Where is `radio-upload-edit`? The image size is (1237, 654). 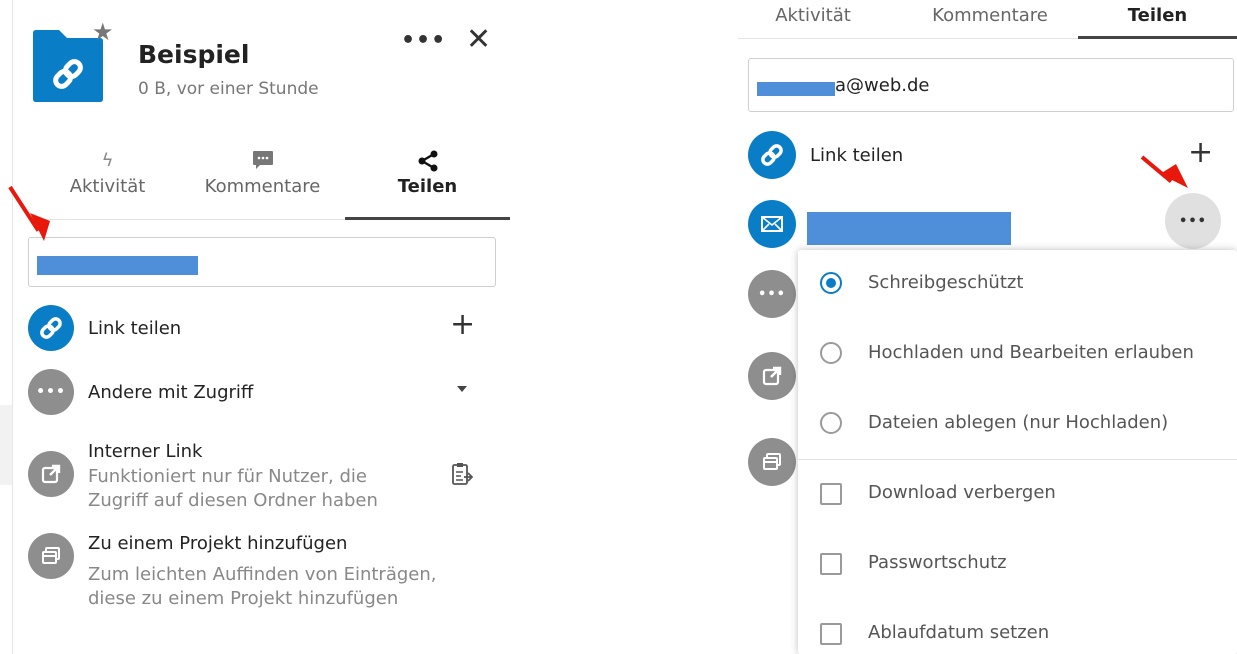 radio-upload-edit is located at coordinates (831, 353).